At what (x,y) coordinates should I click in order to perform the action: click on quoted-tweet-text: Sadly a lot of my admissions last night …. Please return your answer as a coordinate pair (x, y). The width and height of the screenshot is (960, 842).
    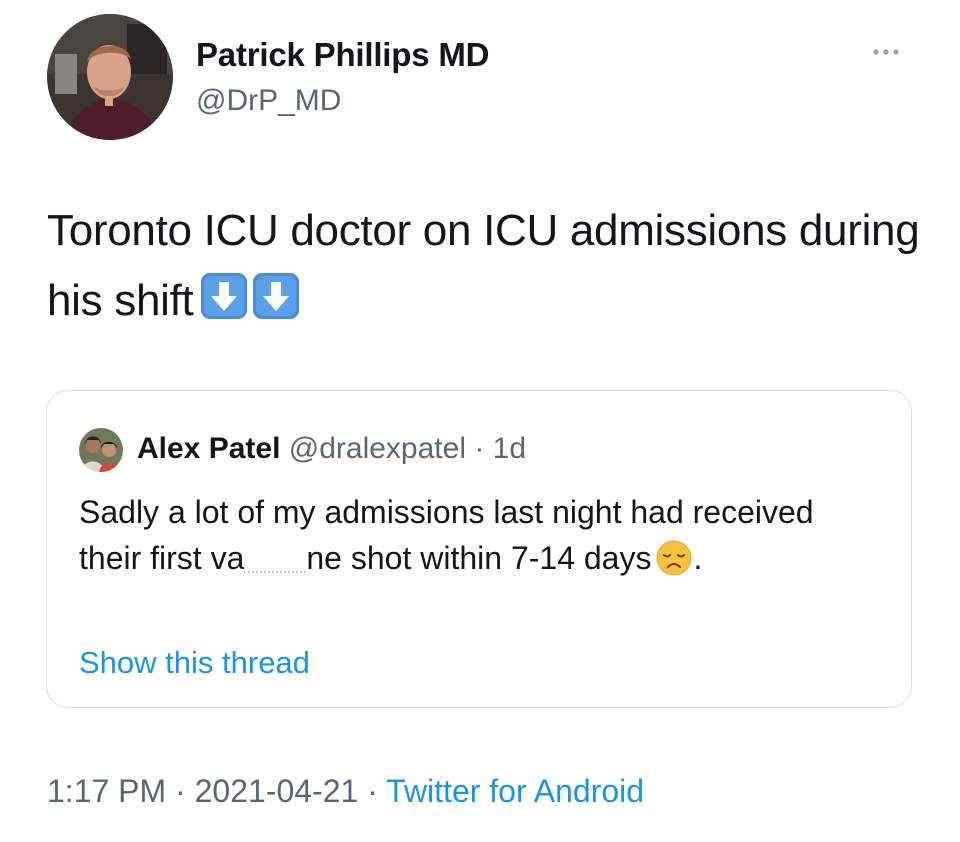
    Looking at the image, I should click on (479, 535).